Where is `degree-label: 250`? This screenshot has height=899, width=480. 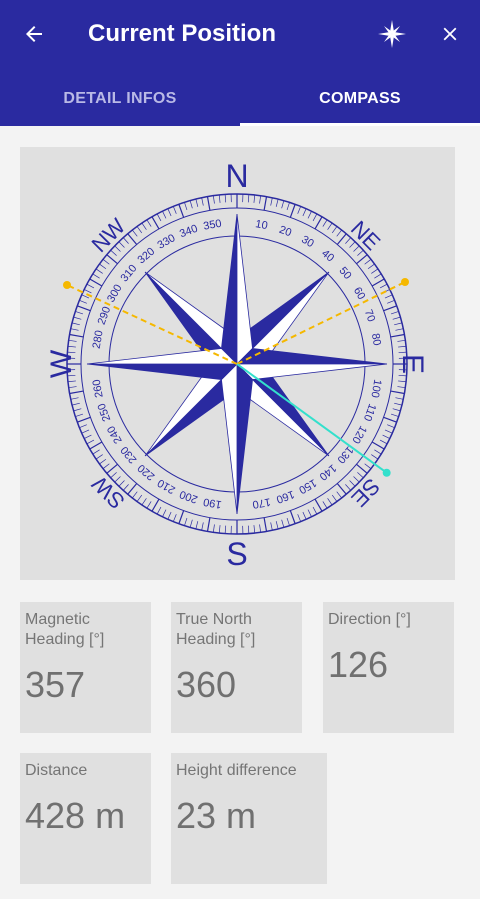
degree-label: 250 is located at coordinates (105, 412).